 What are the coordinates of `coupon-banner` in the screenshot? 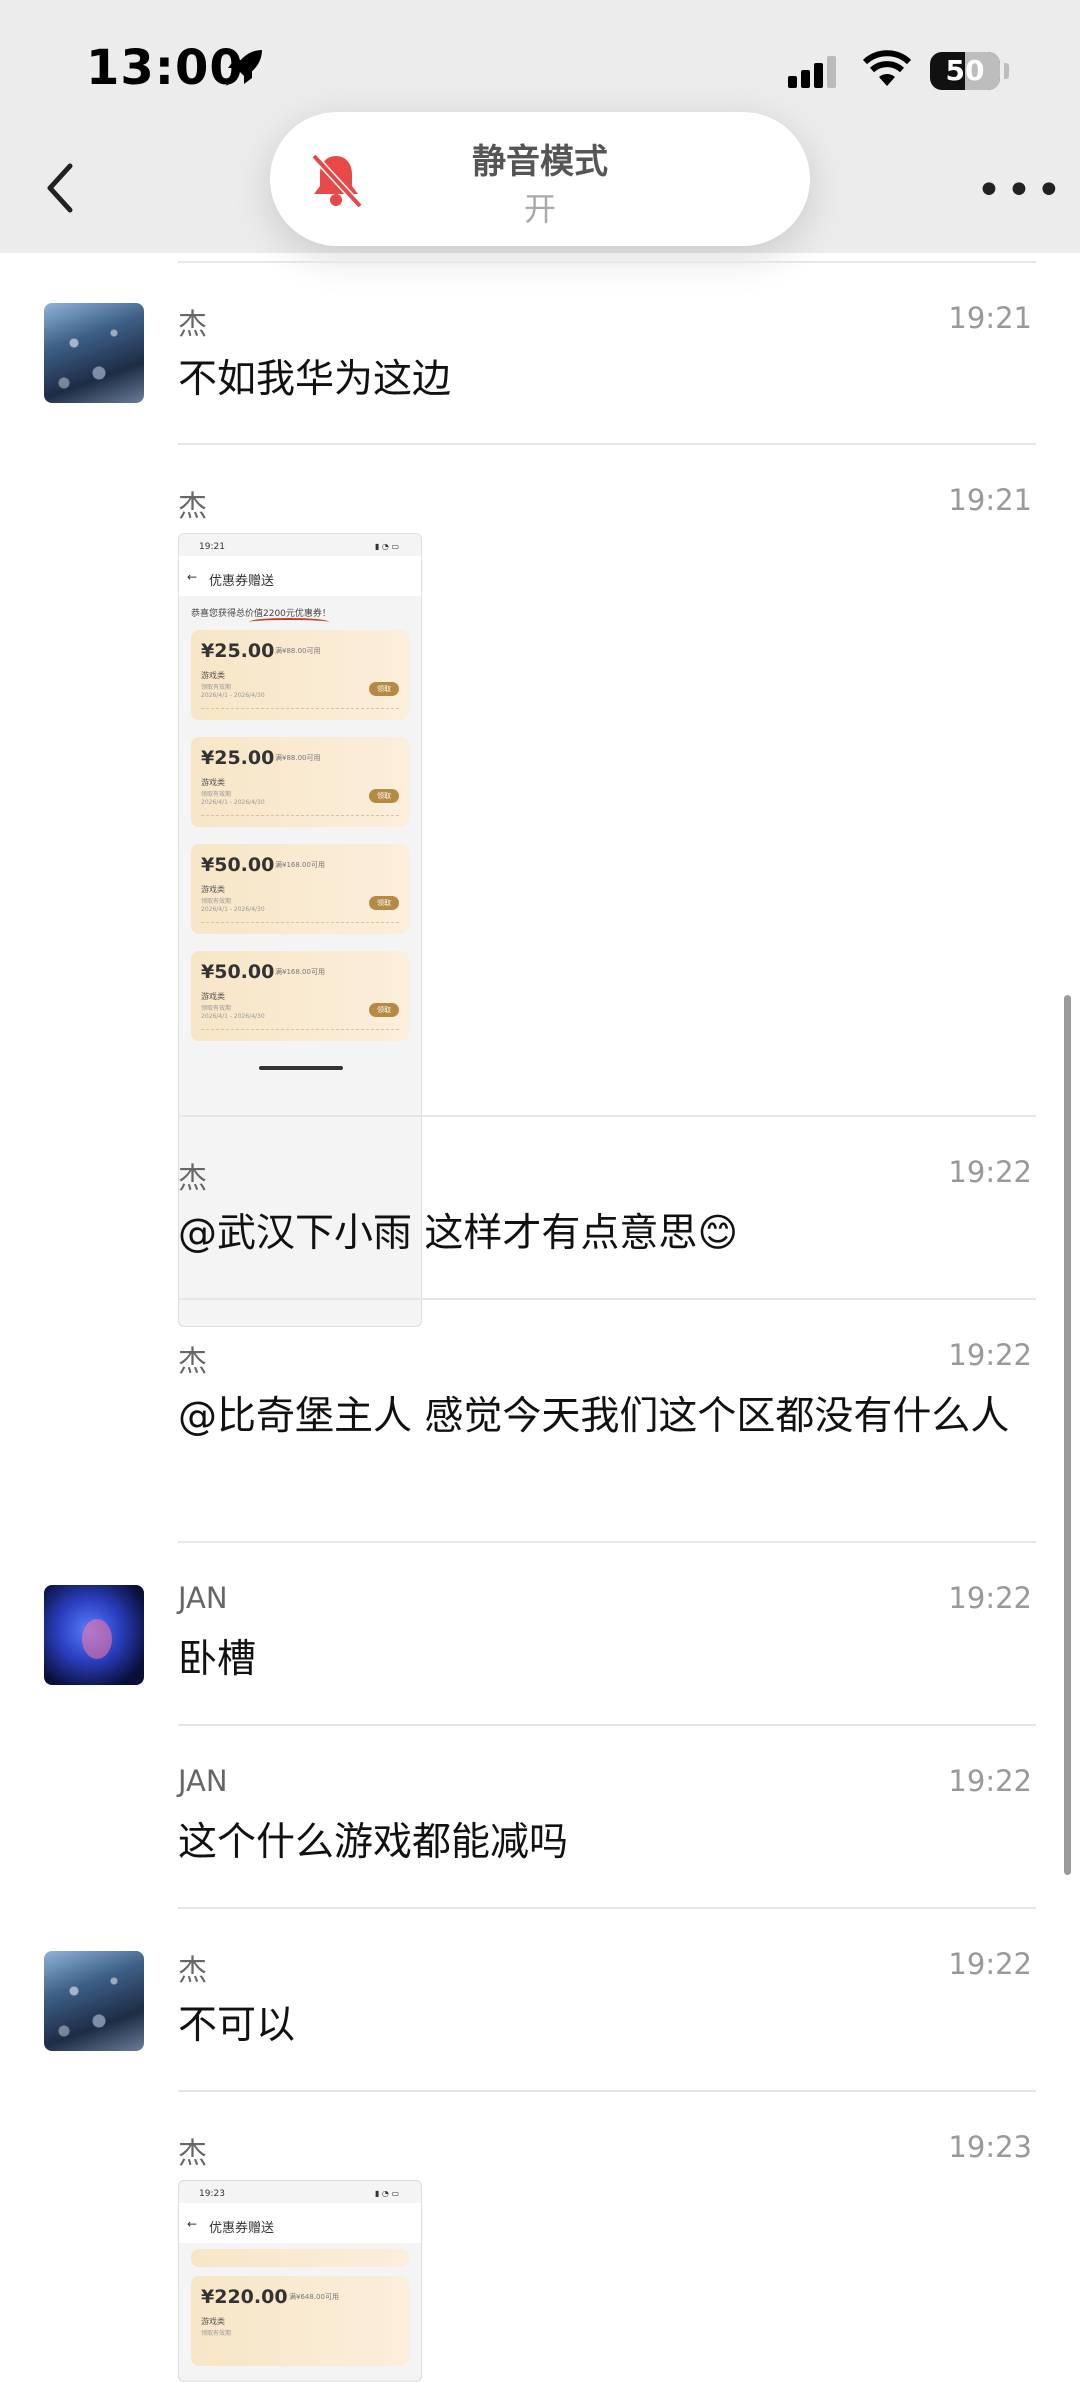 It's located at (300, 2258).